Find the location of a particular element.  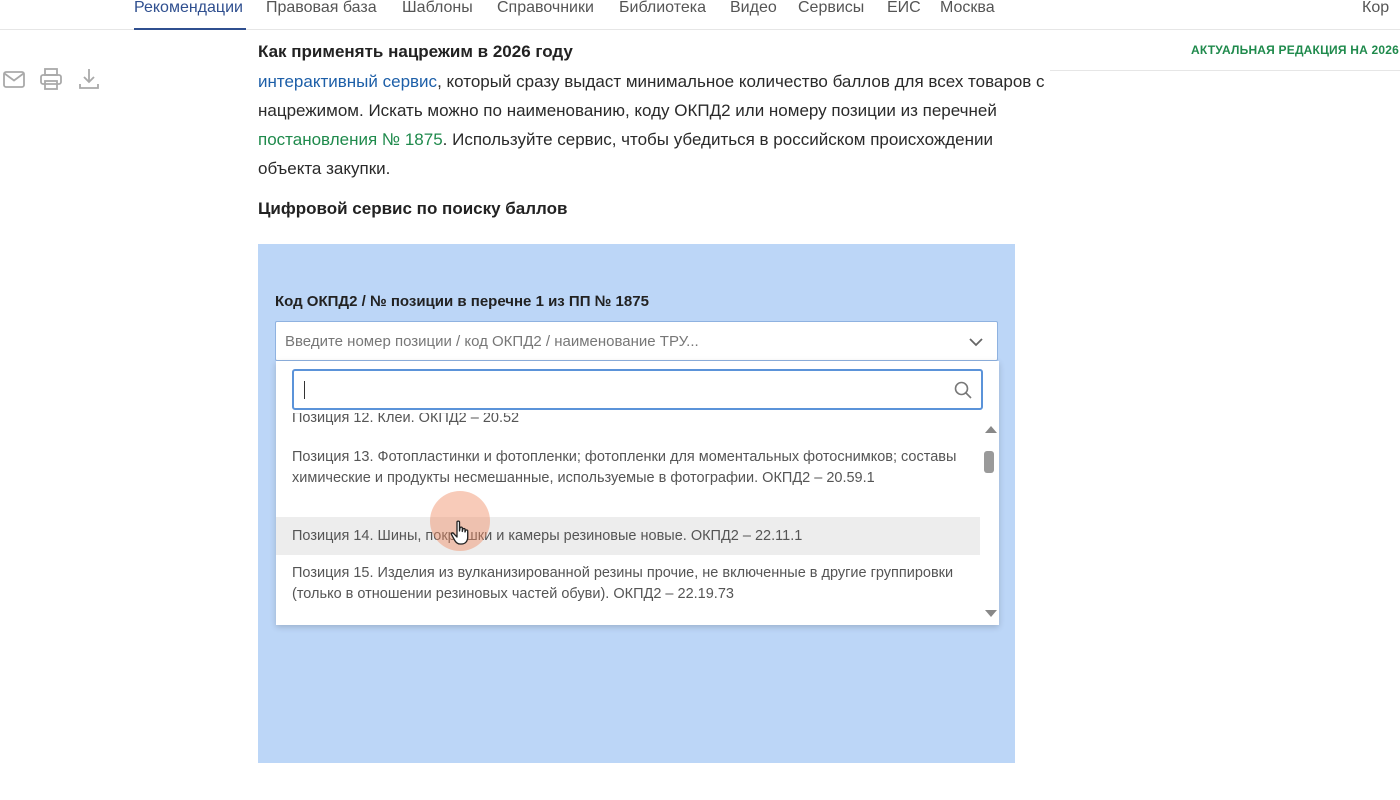

section-subheading: Цифровой сервис по поиску баллов is located at coordinates (413, 208).